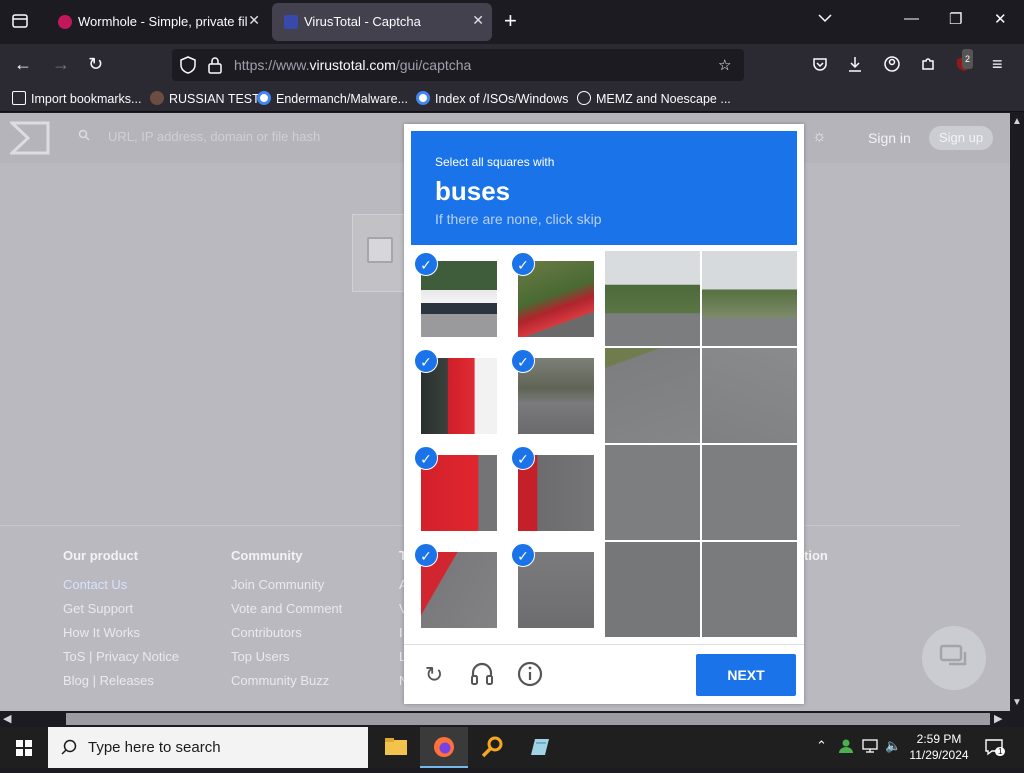 Image resolution: width=1024 pixels, height=773 pixels. Describe the element at coordinates (820, 66) in the screenshot. I see `pocket-icon` at that location.